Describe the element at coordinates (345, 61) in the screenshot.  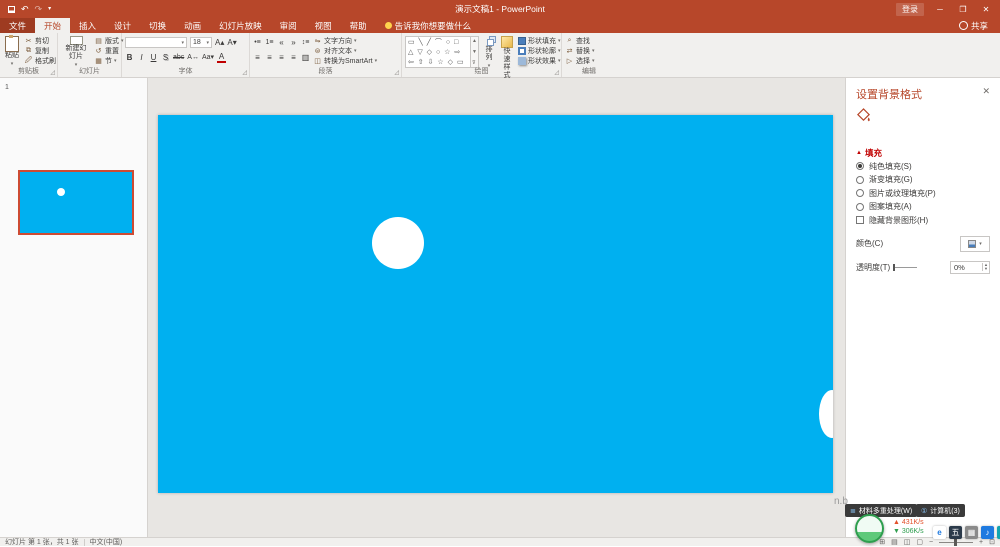
I see `convert-to-smartart-button: ◫ 转换为SmartArt ▾` at that location.